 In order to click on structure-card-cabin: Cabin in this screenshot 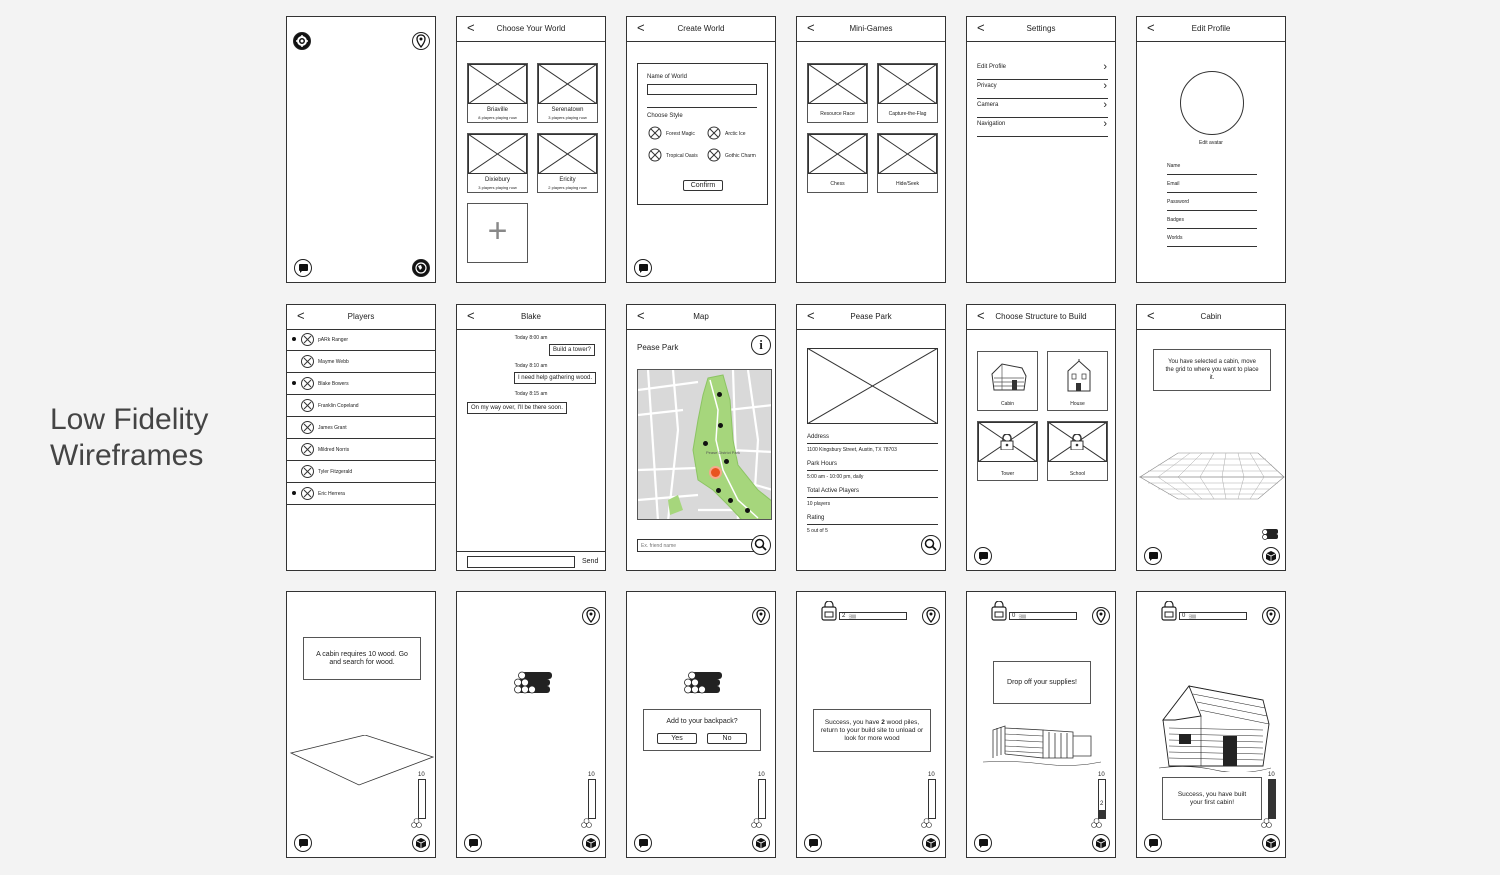, I will do `click(1007, 381)`.